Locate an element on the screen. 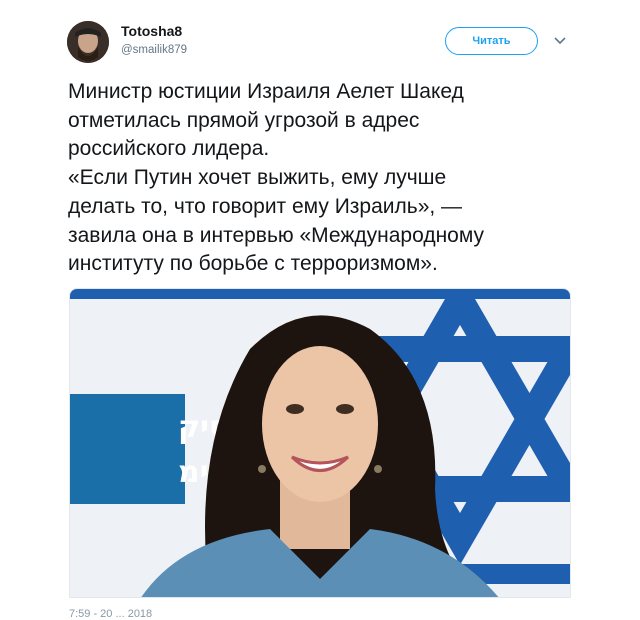 The width and height of the screenshot is (640, 620). tweet-timestamp: 7:59 - 20 ... 2018 is located at coordinates (110, 614).